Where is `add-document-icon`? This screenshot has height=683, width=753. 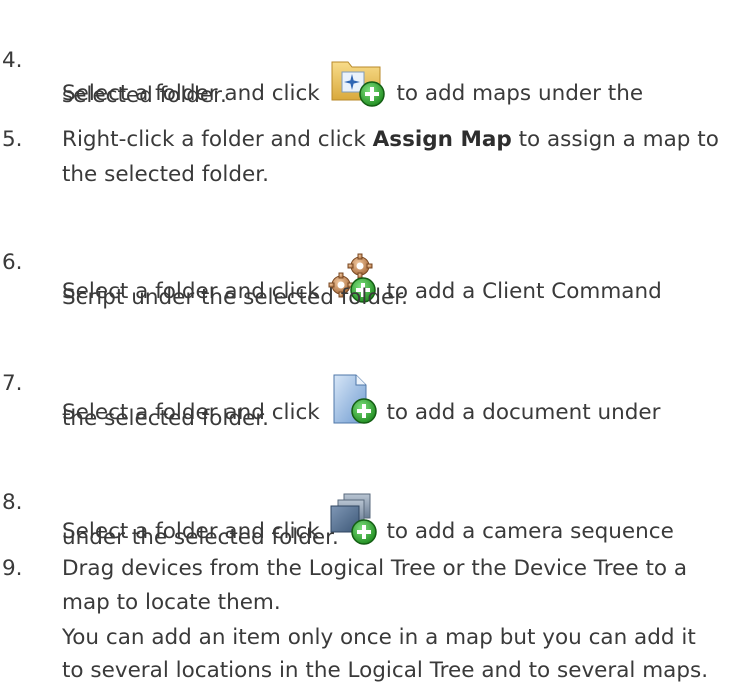
add-document-icon is located at coordinates (353, 400).